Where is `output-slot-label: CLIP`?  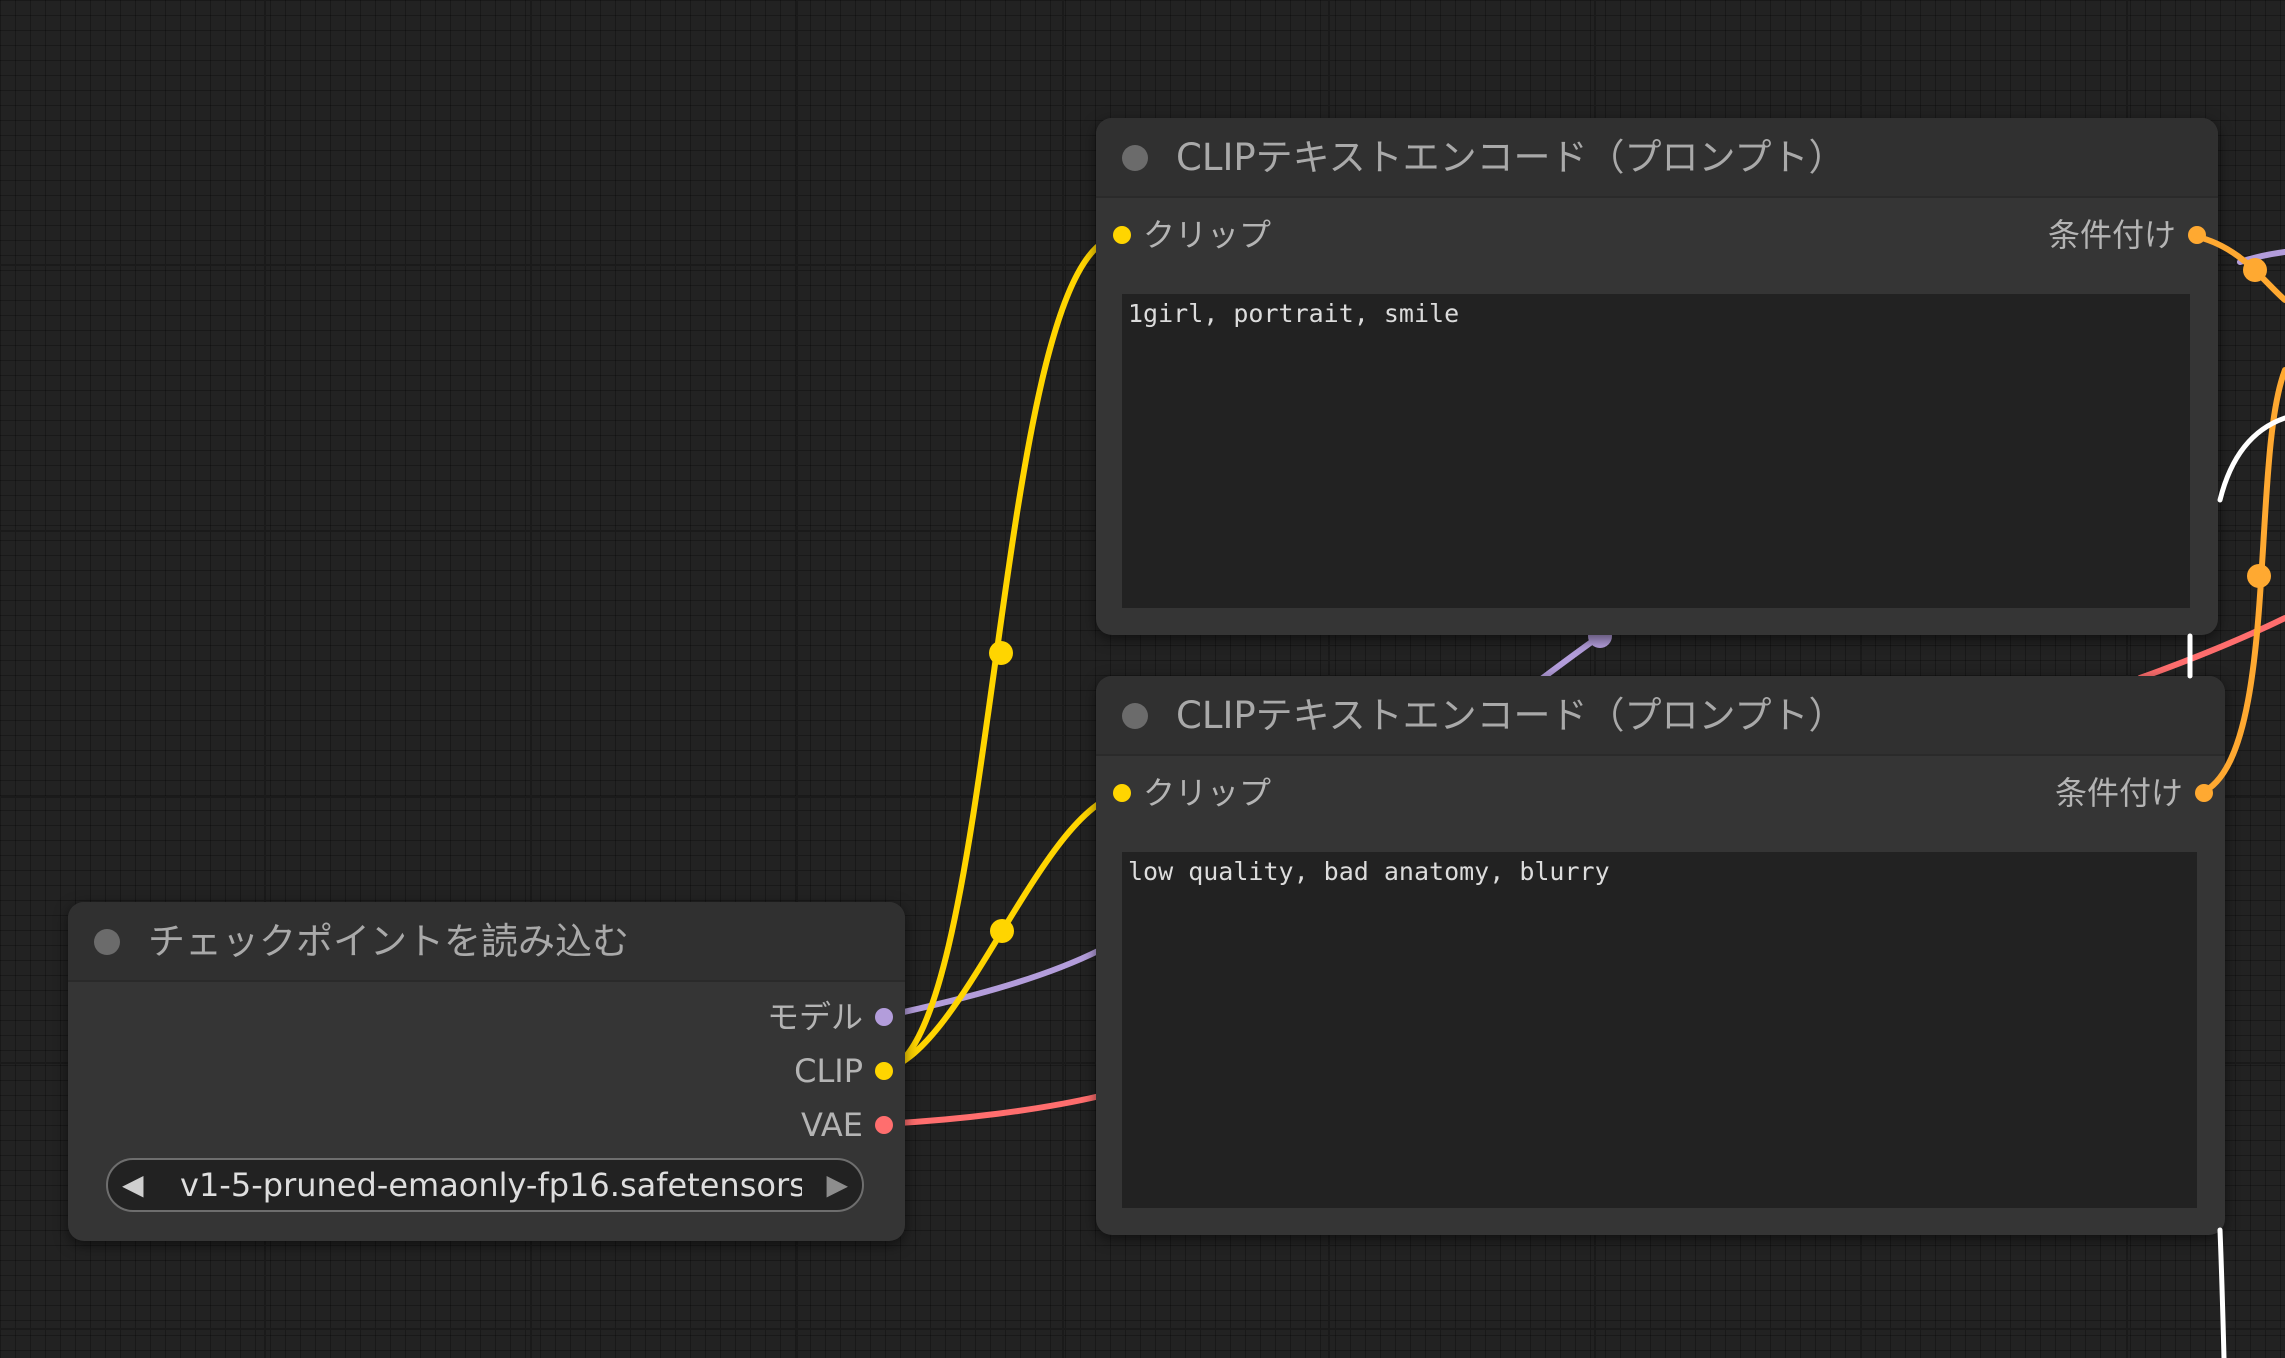
output-slot-label: CLIP is located at coordinates (828, 1071).